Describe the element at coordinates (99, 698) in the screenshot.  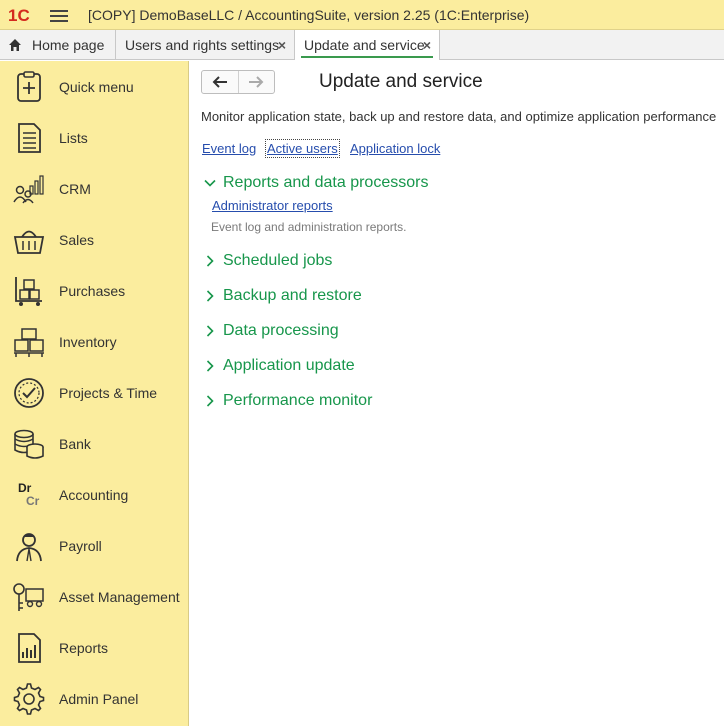
I see `sidebar-item-label: Admin Panel` at that location.